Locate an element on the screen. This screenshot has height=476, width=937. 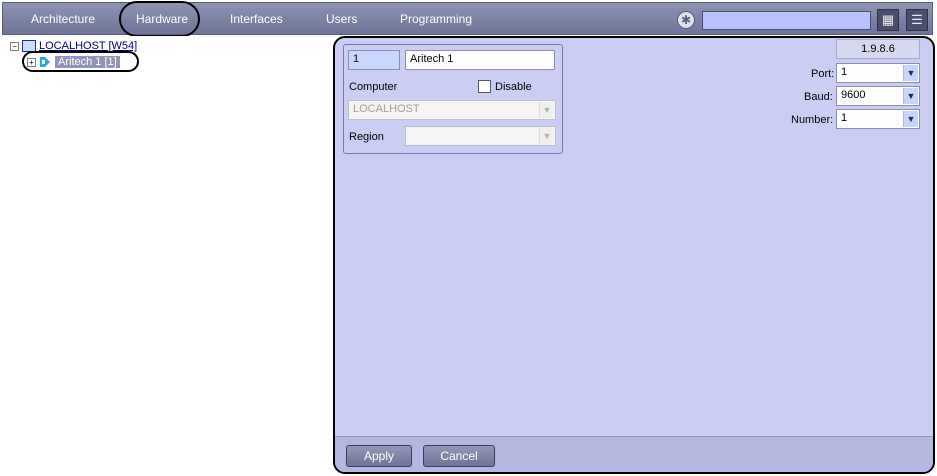
number-select-value: 1 is located at coordinates (844, 118).